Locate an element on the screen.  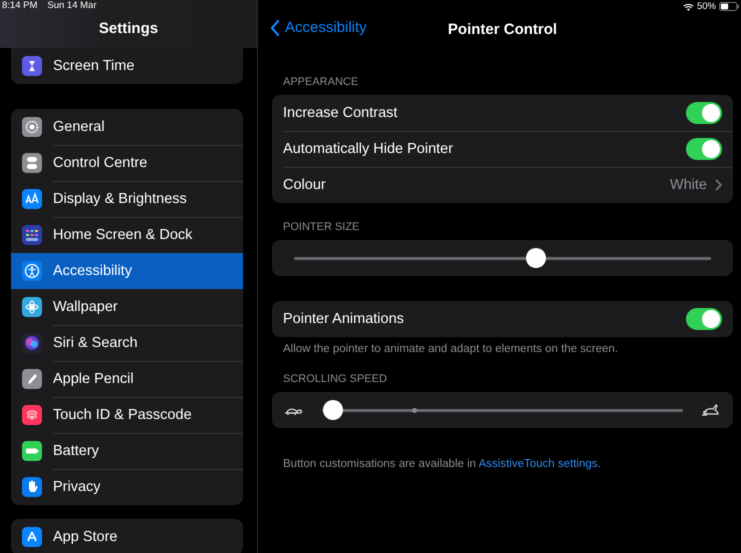
battery-icon is located at coordinates (729, 6).